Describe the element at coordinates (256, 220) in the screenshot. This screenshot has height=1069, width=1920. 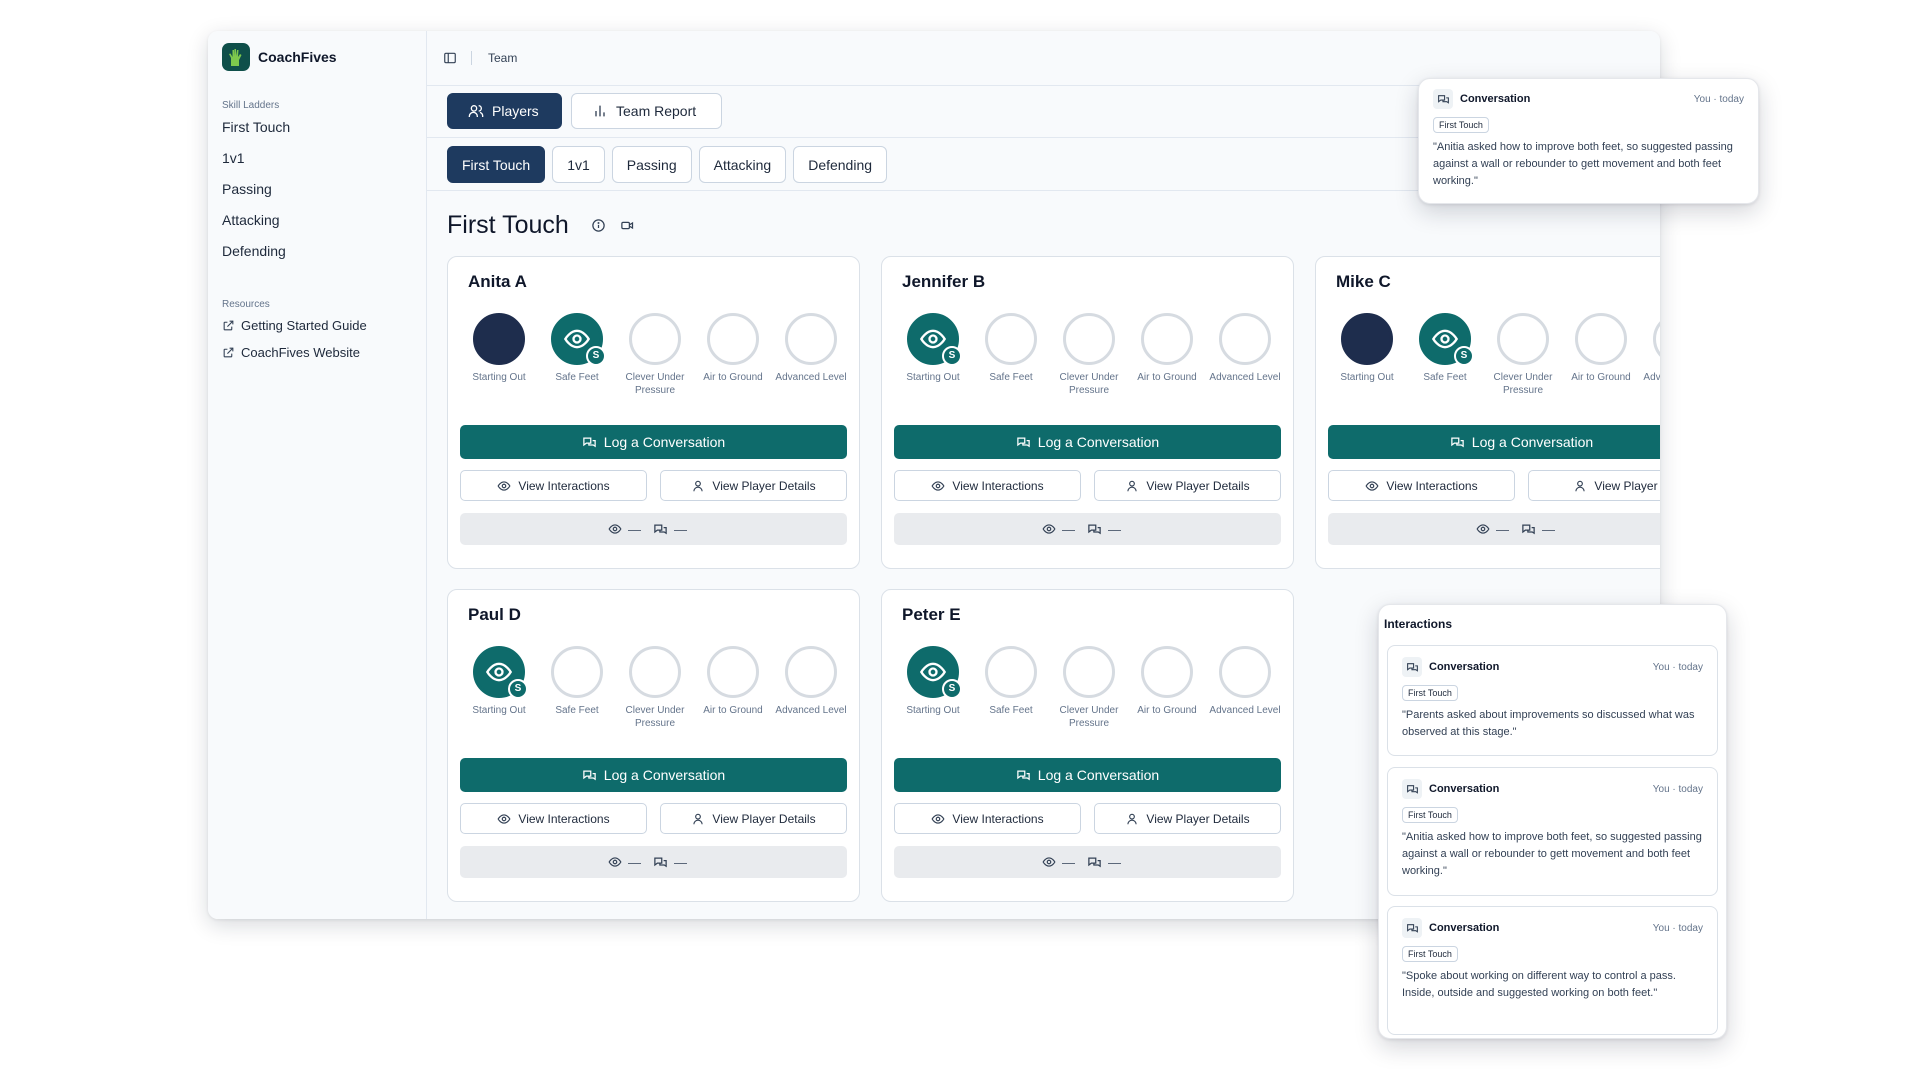
I see `sidebar-item-attacking: Attacking` at that location.